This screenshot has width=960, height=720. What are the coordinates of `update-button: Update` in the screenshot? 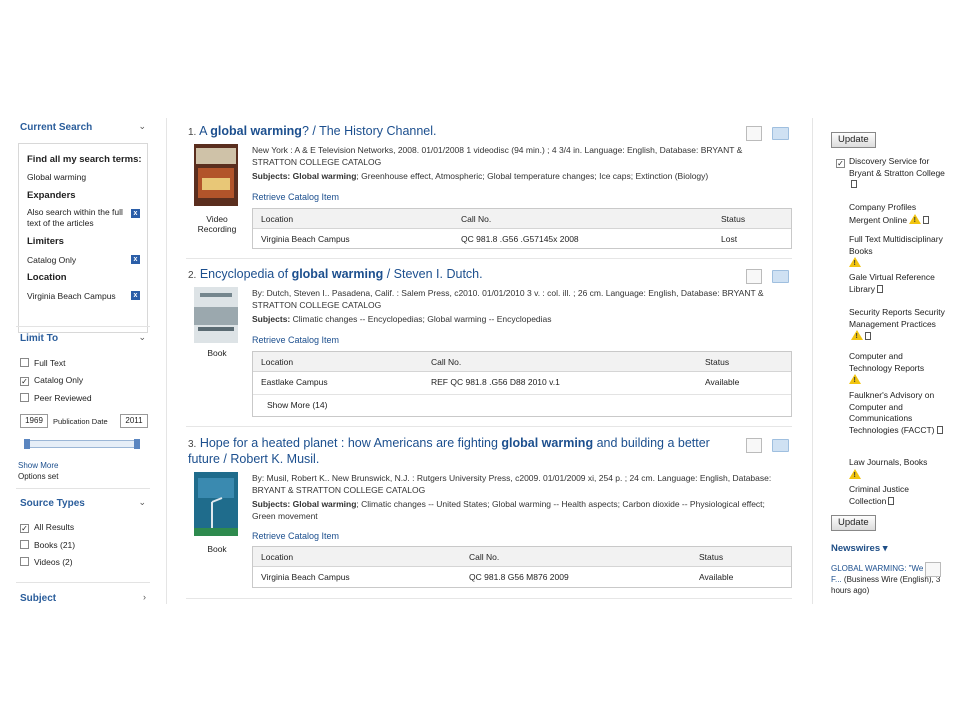 It's located at (853, 140).